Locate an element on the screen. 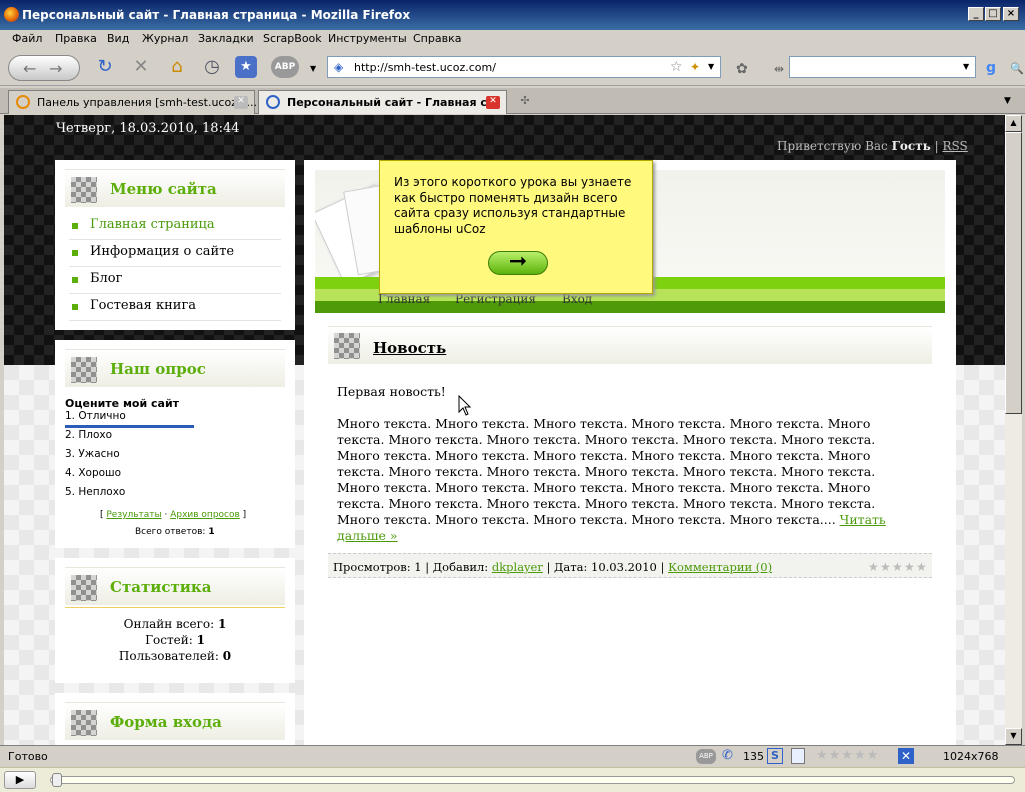 The image size is (1025, 792). tab-personal-site: Персональный сайт - Главная с... ✕ is located at coordinates (382, 102).